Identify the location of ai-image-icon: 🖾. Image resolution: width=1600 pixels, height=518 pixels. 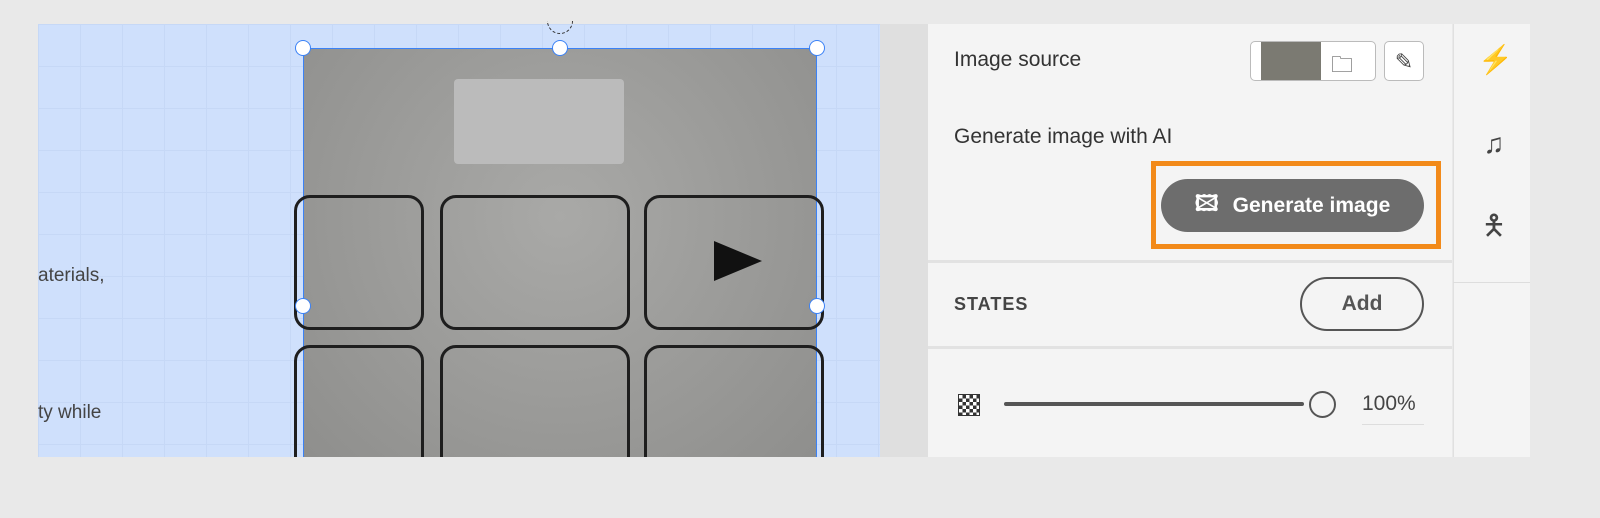
(1206, 203).